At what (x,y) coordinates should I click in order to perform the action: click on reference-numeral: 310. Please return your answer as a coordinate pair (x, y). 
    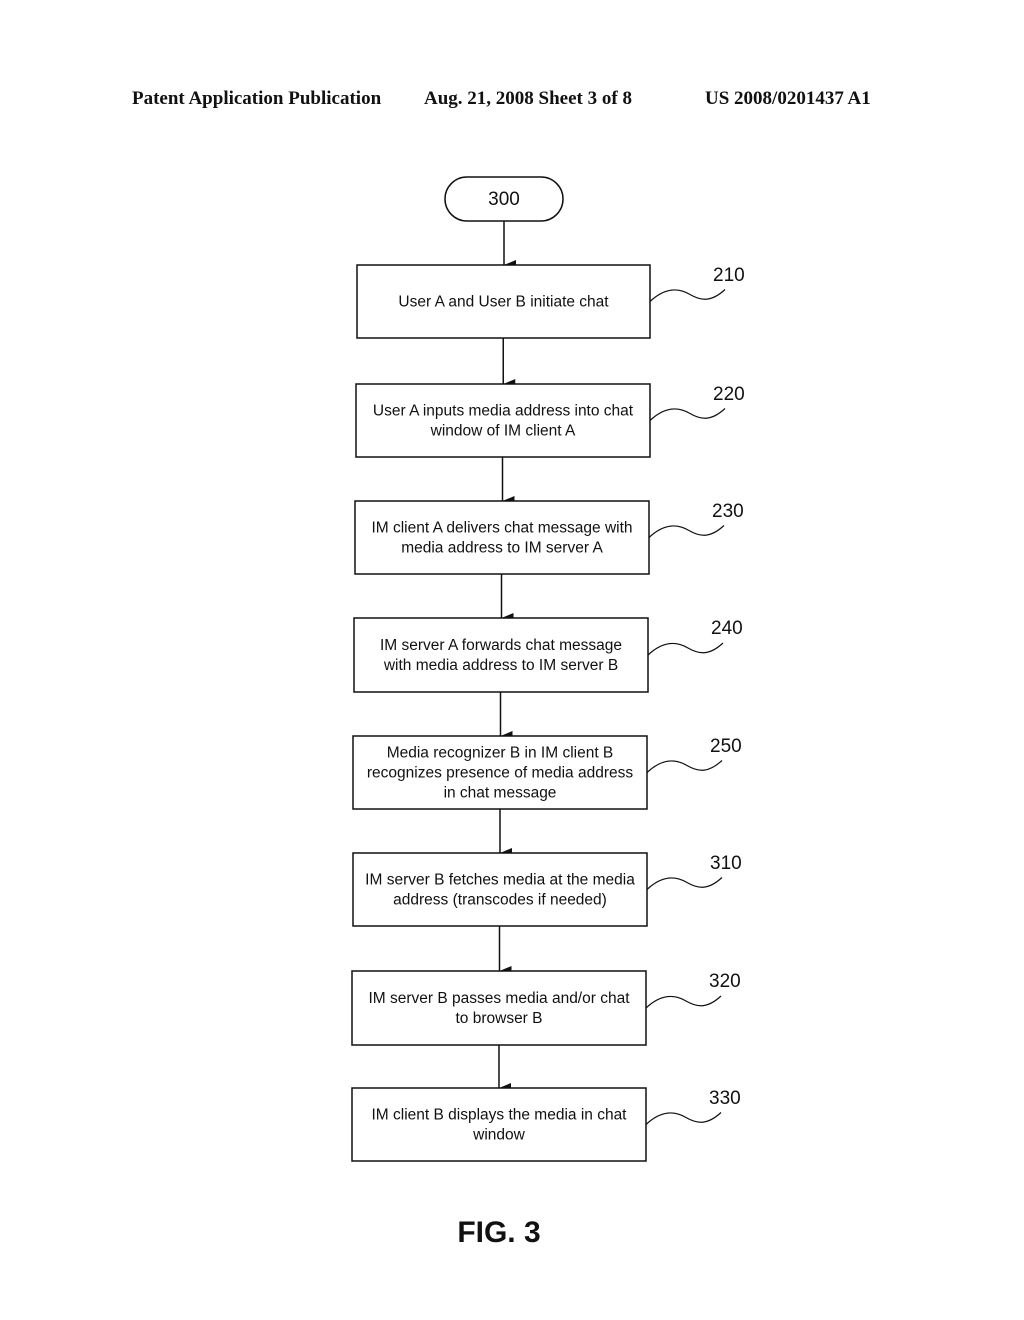
    Looking at the image, I should click on (726, 863).